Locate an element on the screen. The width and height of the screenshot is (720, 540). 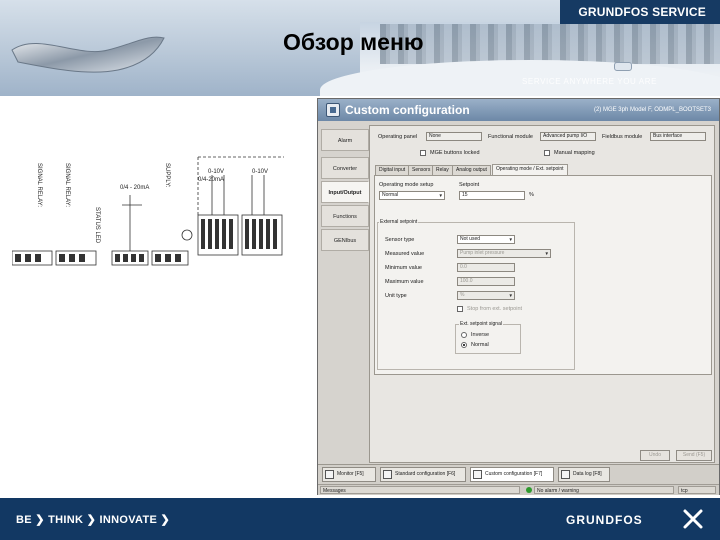
status-bar: Messages No alarm / warning tcp is located at coordinates (518, 489).